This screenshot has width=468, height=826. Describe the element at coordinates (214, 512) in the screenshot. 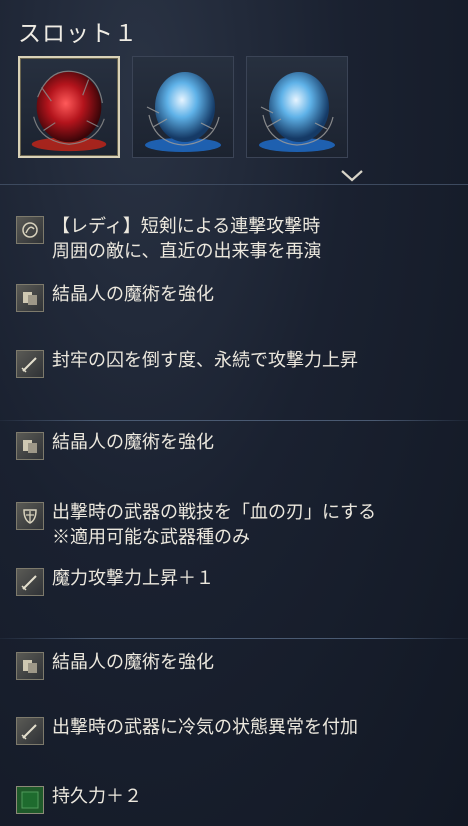

I see `effect-line: 出撃時の武器の戦技を「血の刃」にする` at that location.